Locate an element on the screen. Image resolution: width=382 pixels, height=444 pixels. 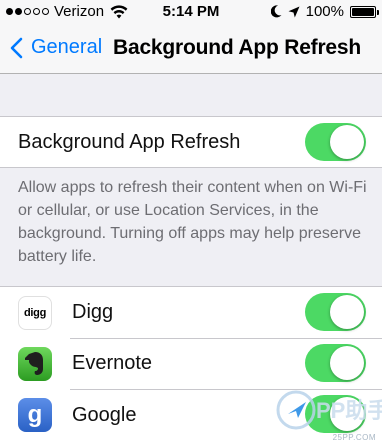
back-button: General is located at coordinates (56, 47).